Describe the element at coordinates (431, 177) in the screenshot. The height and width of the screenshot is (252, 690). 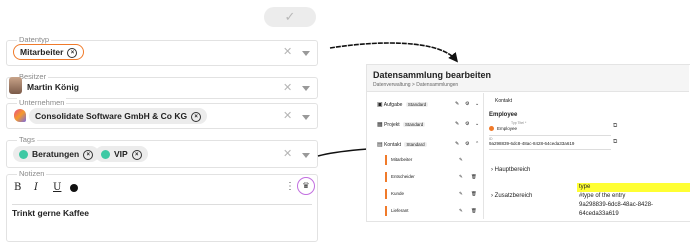
I see `subitem-row: Entscheider ✎ 🗑` at that location.